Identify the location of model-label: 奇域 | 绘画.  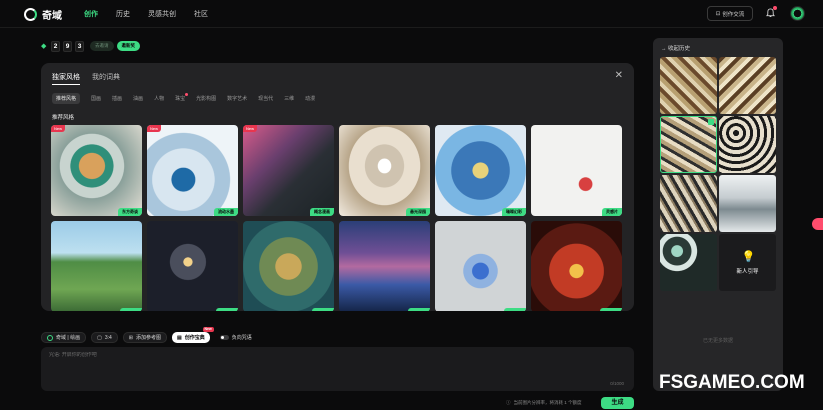
(68, 338).